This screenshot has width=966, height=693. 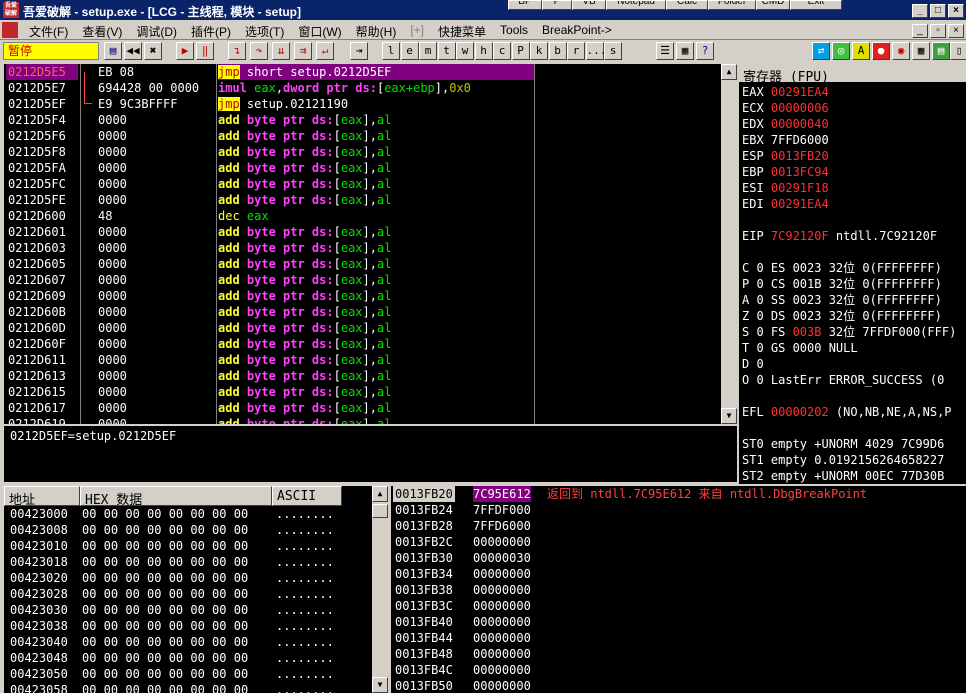 I want to click on child-window-icon, so click(x=10, y=30).